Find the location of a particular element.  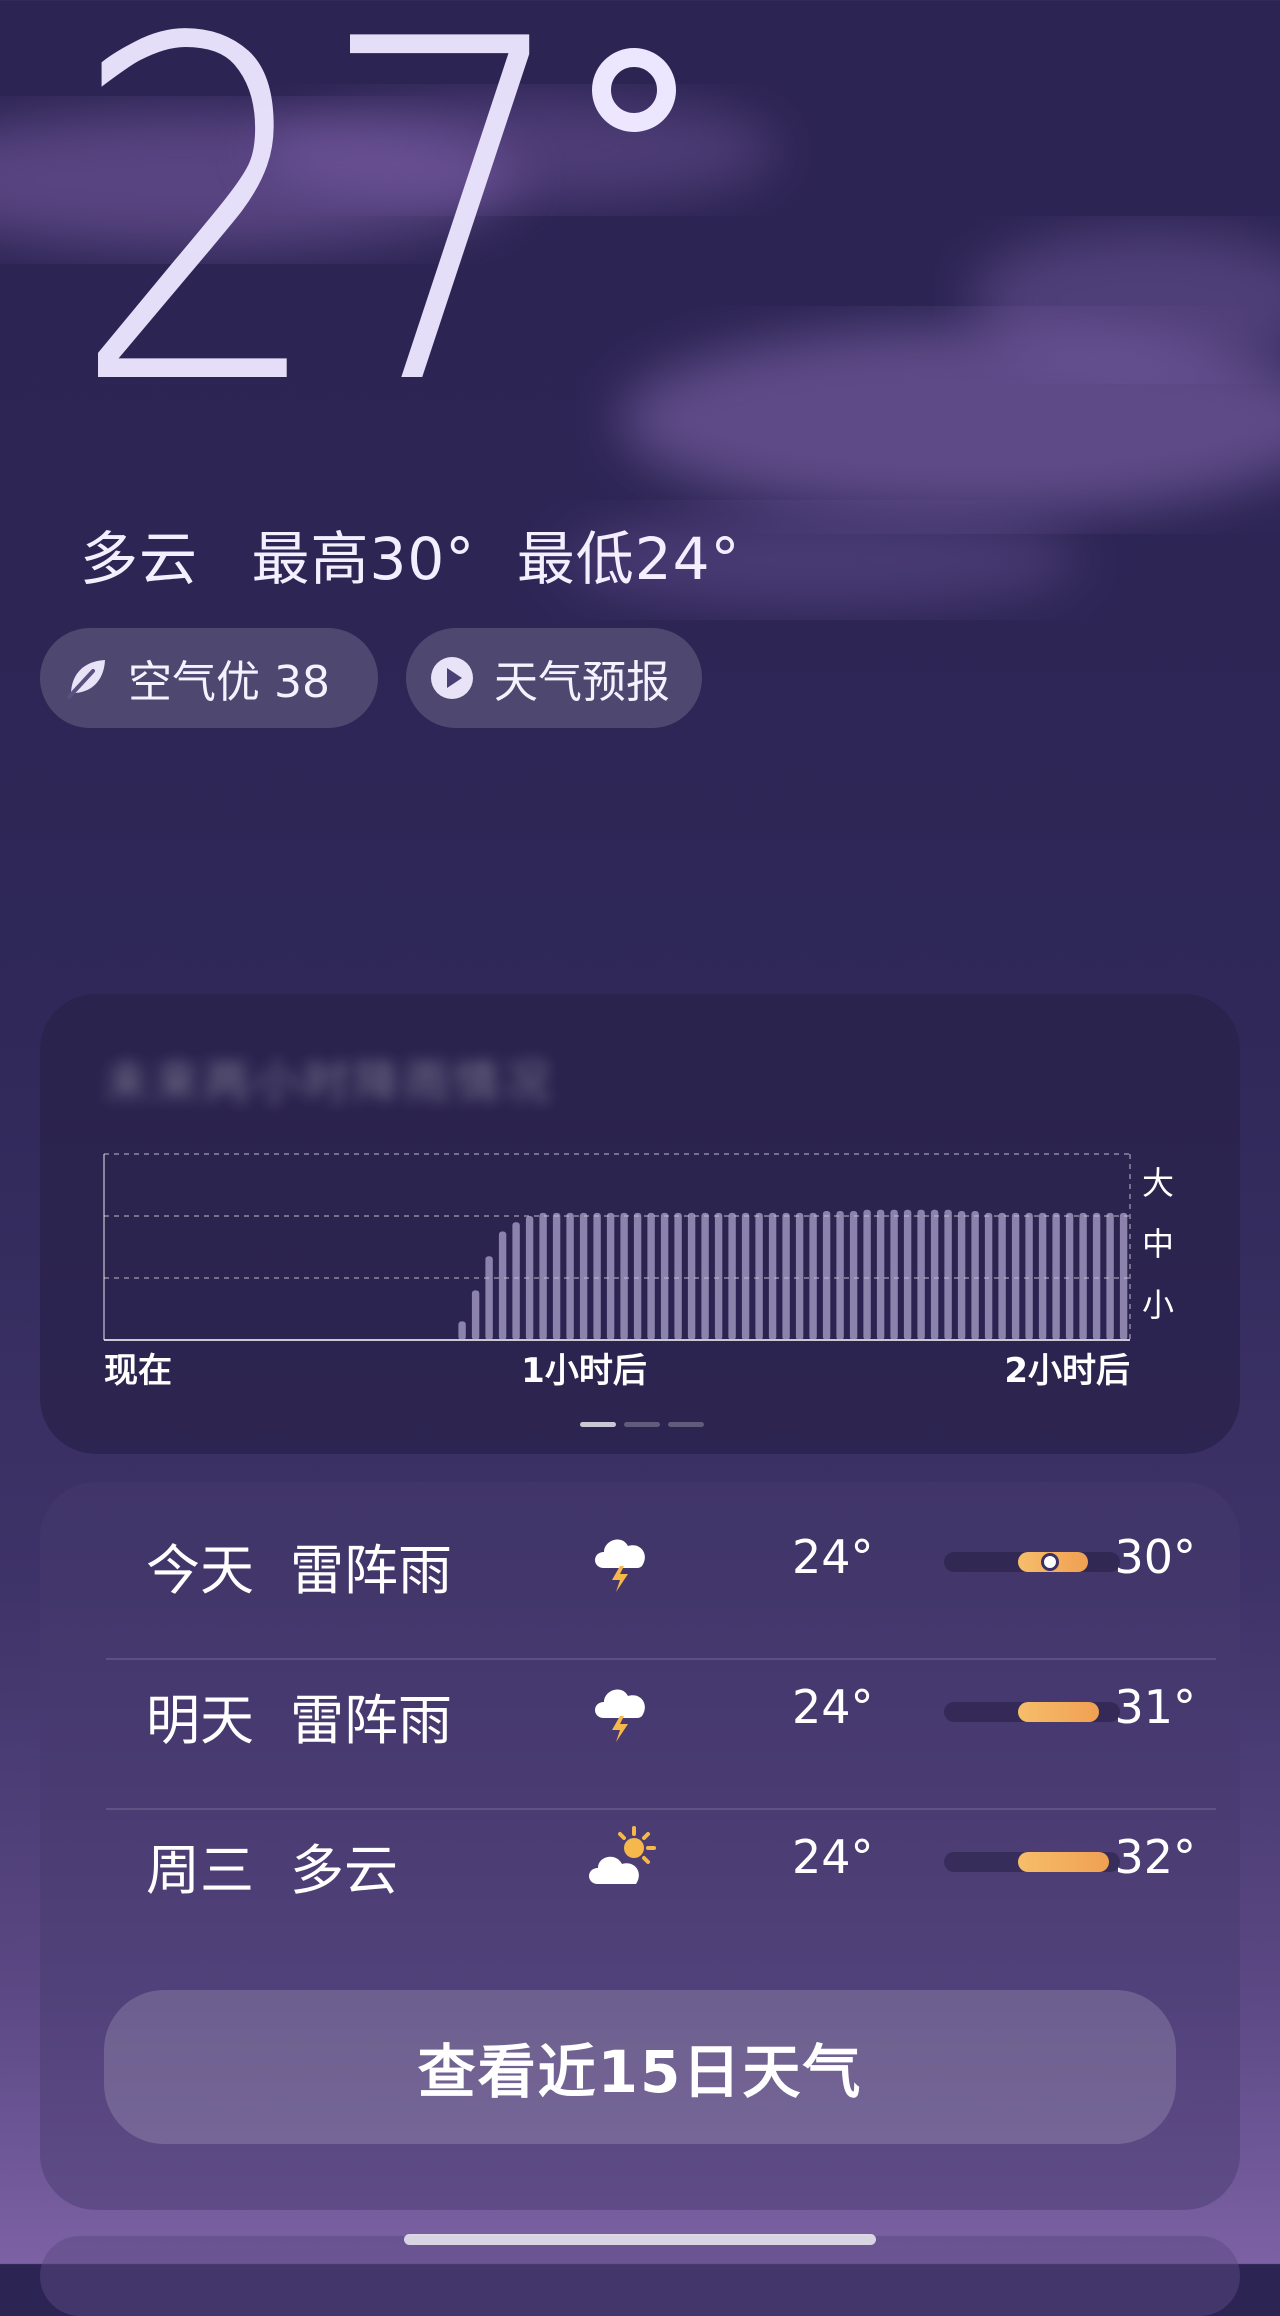

level-label-small: 小 is located at coordinates (1158, 1305).